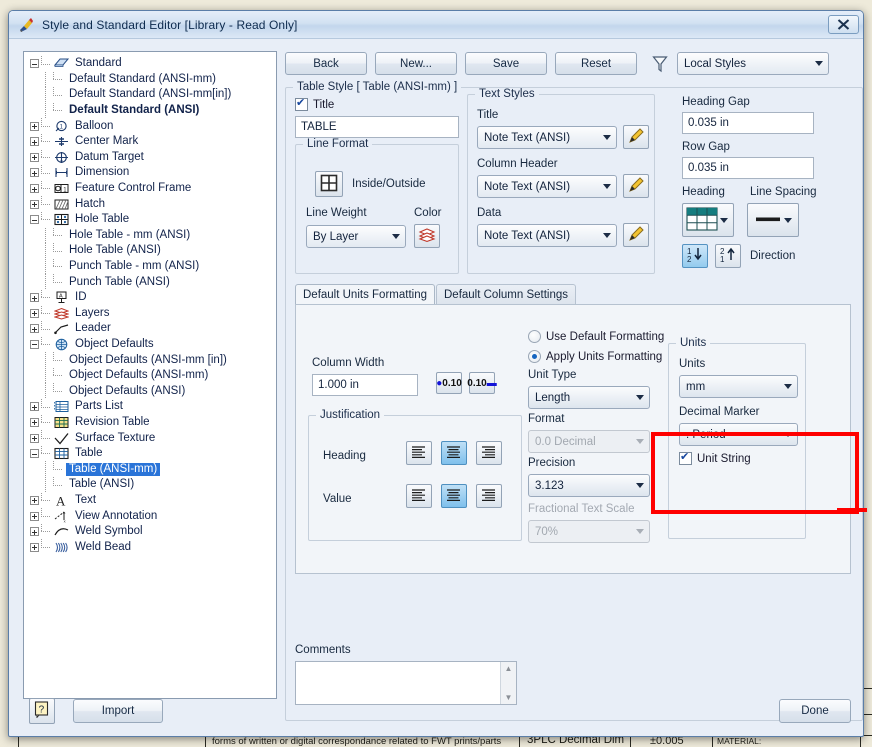  I want to click on tree-item-id: A ID, so click(153, 297).